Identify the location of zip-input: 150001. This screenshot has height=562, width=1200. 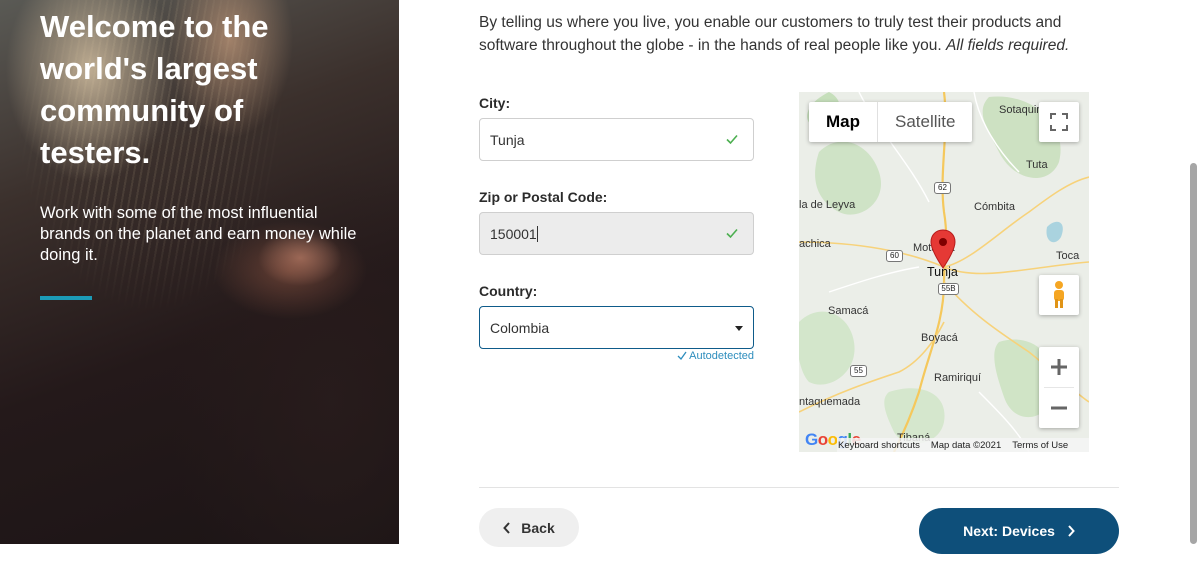
(616, 233).